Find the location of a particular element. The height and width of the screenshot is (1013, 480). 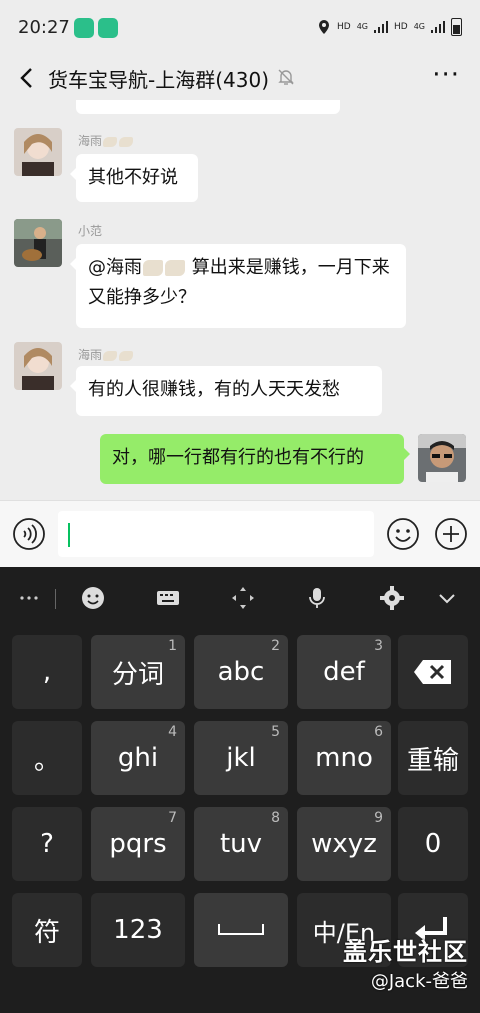

gear-icon is located at coordinates (392, 598).